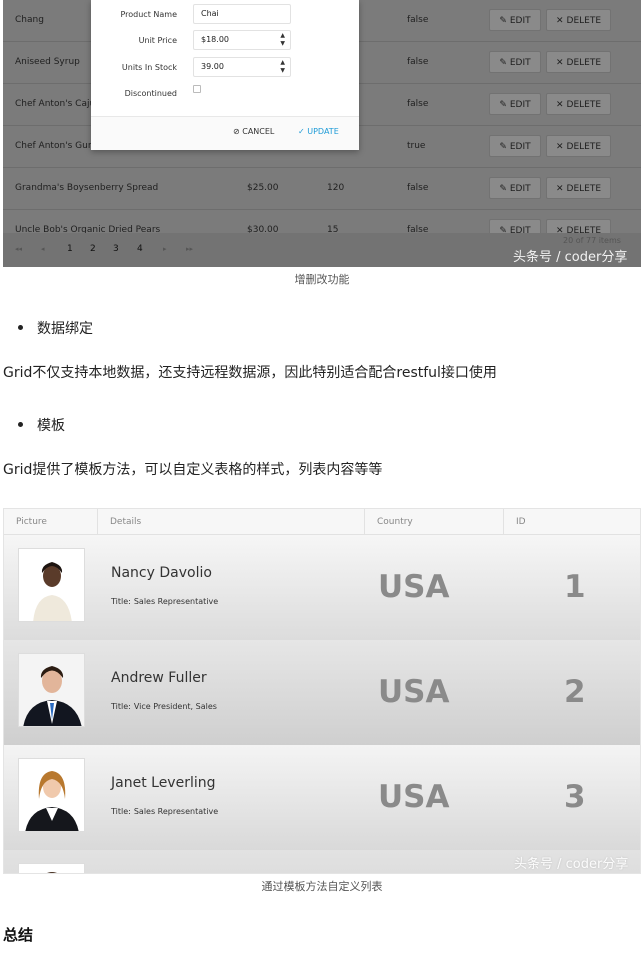  I want to click on page-button-1: 1, so click(70, 249).